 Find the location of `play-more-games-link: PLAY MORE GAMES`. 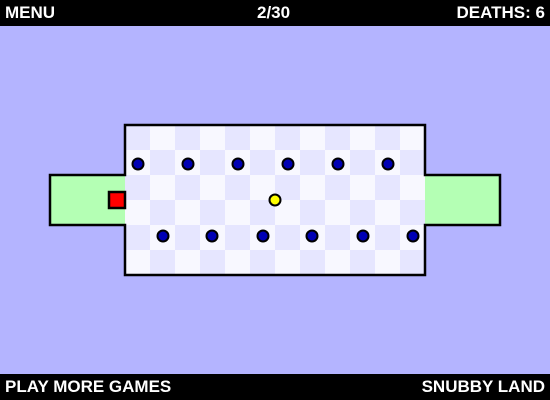

play-more-games-link: PLAY MORE GAMES is located at coordinates (88, 387).